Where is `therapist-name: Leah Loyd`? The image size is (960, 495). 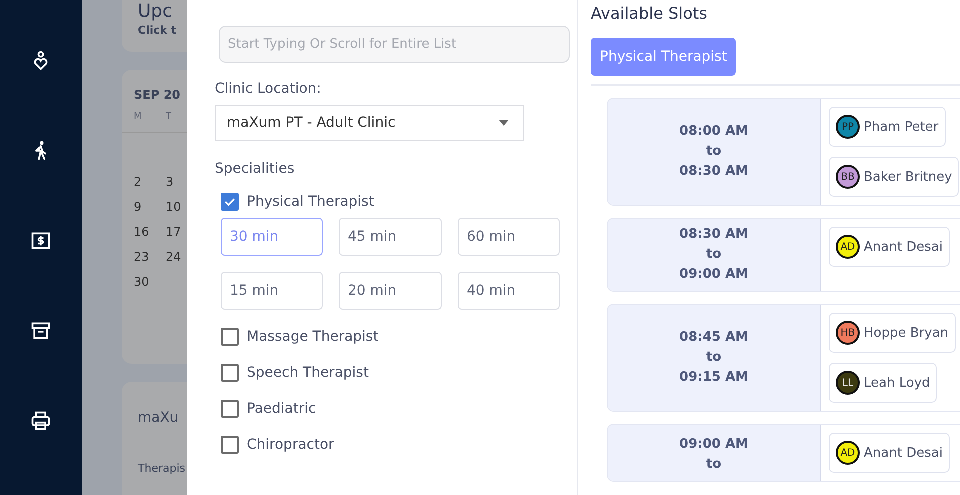 therapist-name: Leah Loyd is located at coordinates (897, 383).